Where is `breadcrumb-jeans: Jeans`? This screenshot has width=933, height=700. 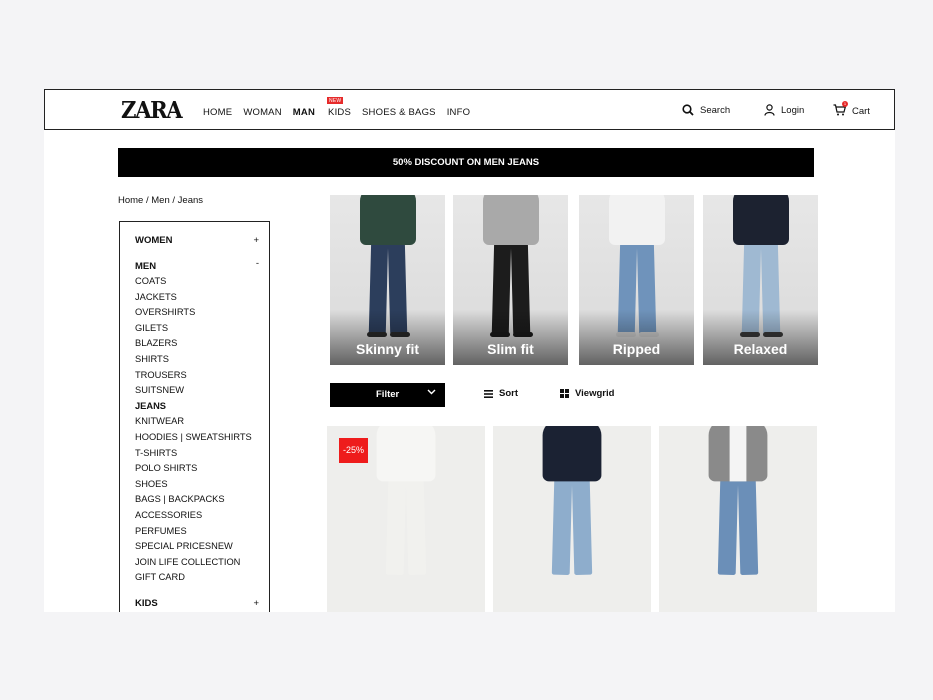
breadcrumb-jeans: Jeans is located at coordinates (190, 200).